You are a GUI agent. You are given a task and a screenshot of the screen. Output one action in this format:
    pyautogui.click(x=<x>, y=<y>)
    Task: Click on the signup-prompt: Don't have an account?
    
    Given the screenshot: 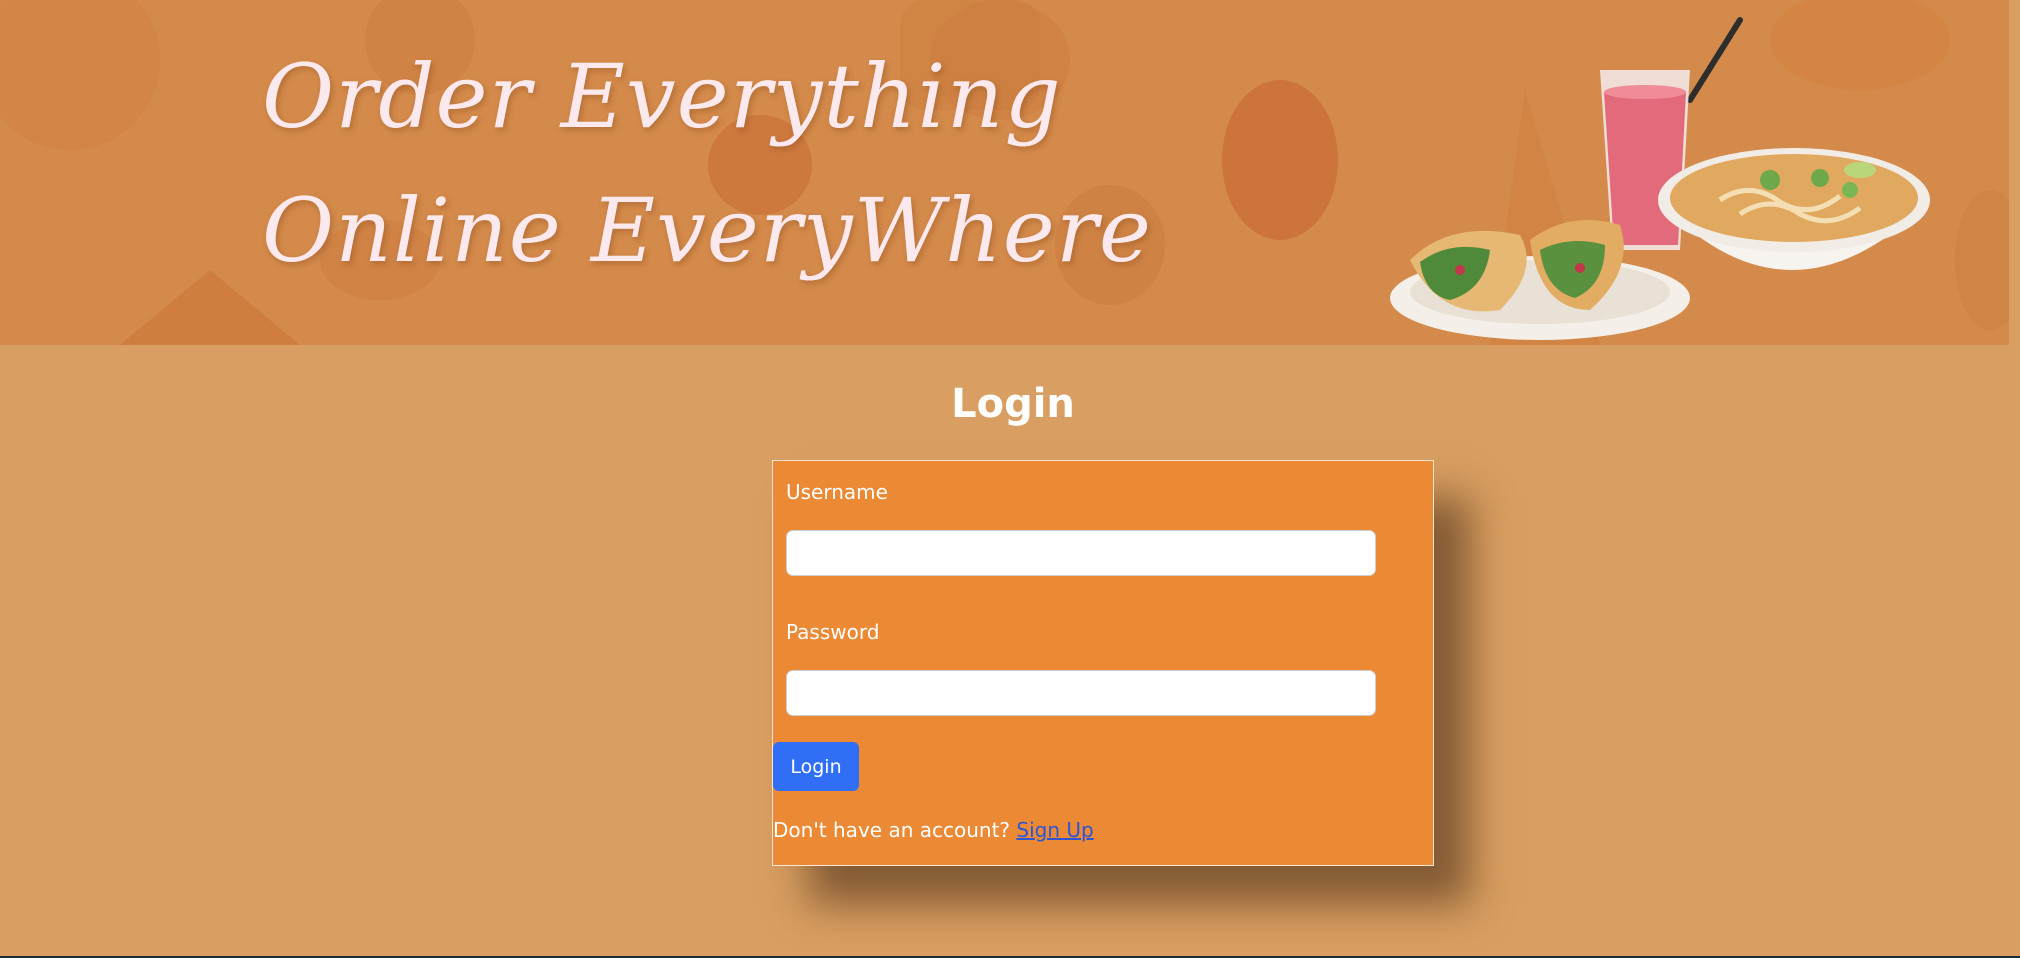 What is the action you would take?
    pyautogui.click(x=892, y=830)
    